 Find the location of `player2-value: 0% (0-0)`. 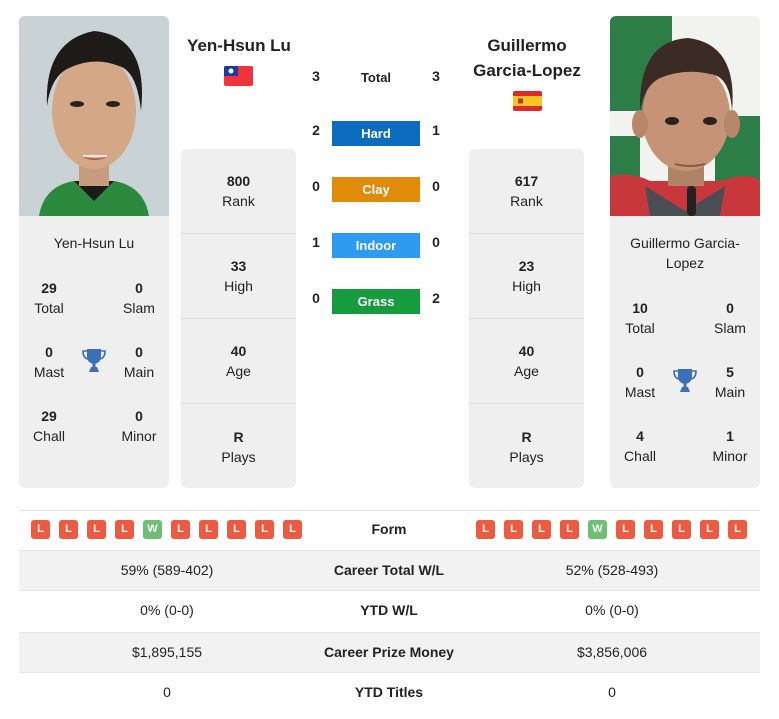

player2-value: 0% (0-0) is located at coordinates (612, 610).